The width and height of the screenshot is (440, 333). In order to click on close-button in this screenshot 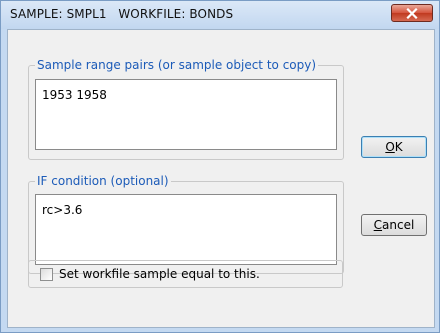, I will do `click(412, 13)`.